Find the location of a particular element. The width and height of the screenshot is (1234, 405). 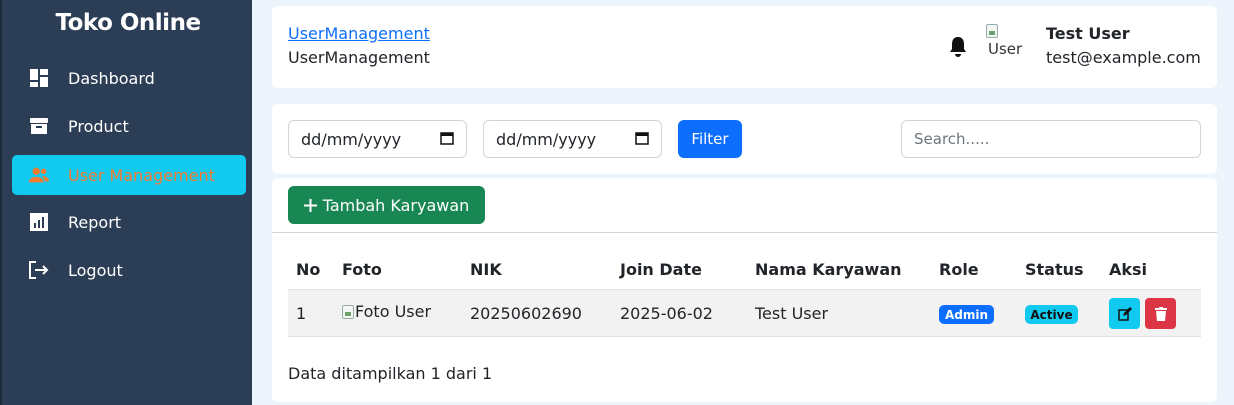

breadcrumb-link: UserManagement is located at coordinates (359, 33).